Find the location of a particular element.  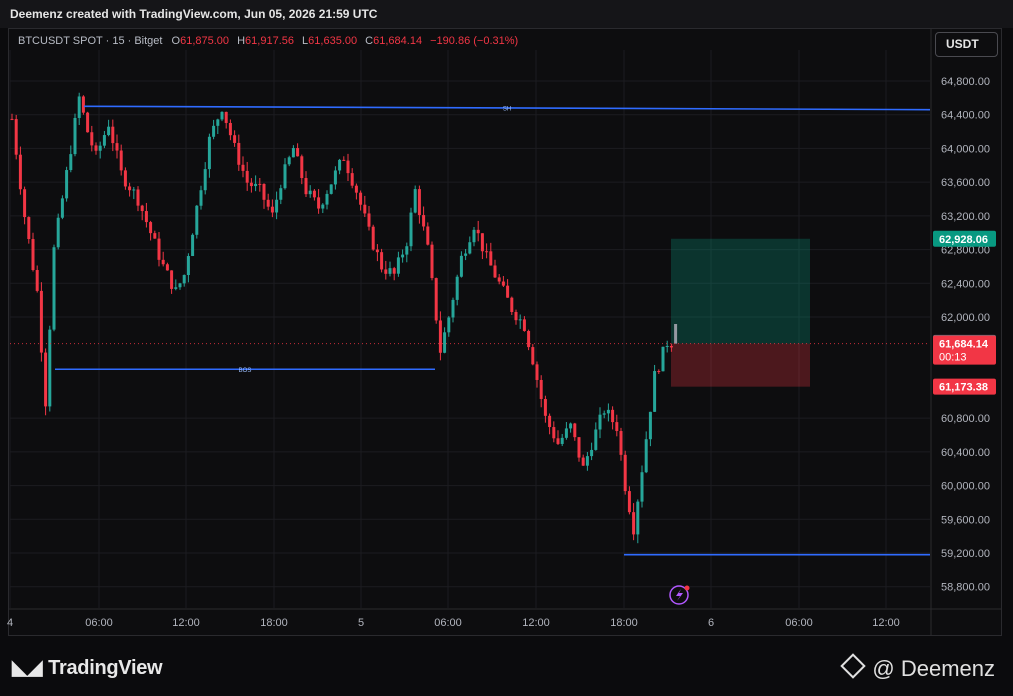

legend-change: −190.86 (−0.31%) is located at coordinates (474, 41).